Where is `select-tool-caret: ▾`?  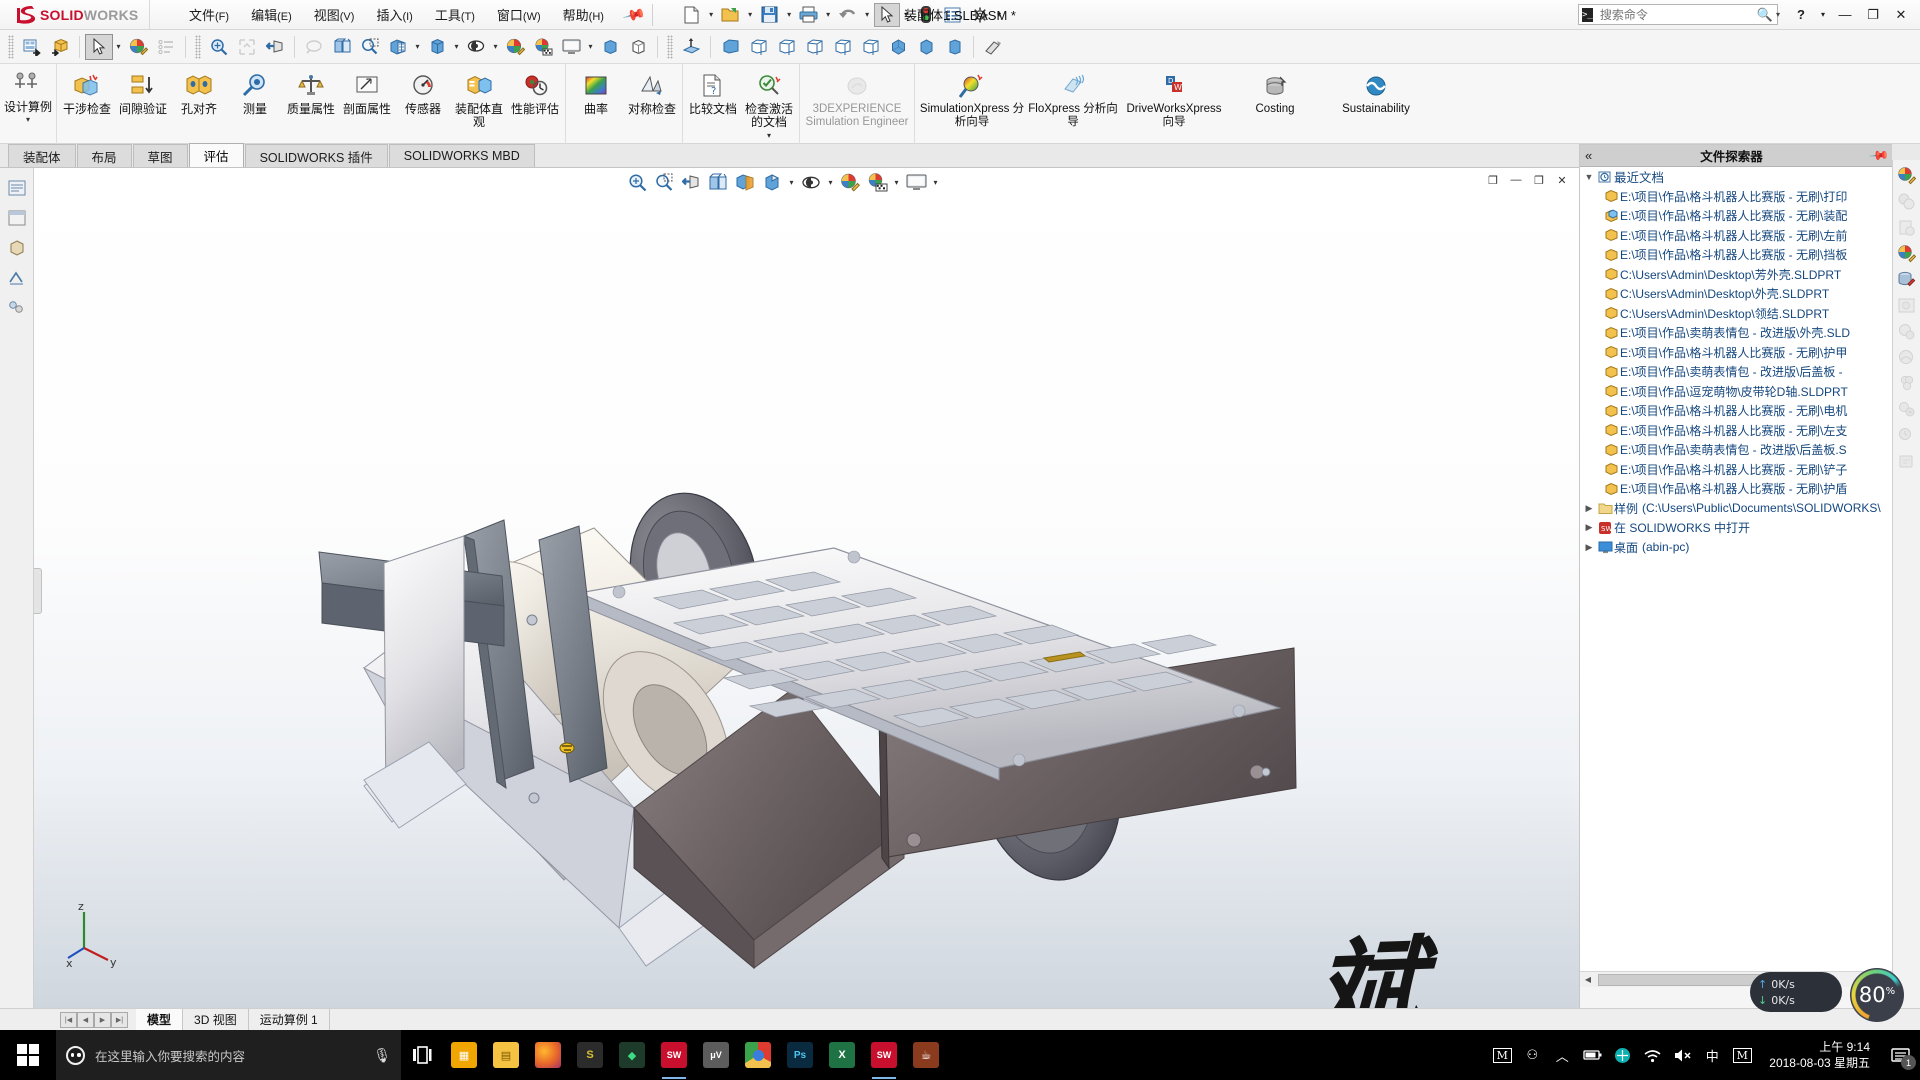
select-tool-caret: ▾ is located at coordinates (118, 47).